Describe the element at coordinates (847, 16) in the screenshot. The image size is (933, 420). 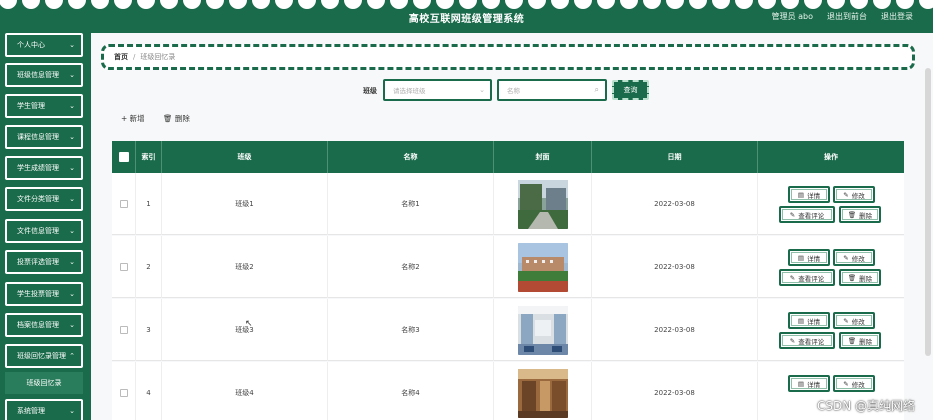
I see `front-page-link: 退出到前台` at that location.